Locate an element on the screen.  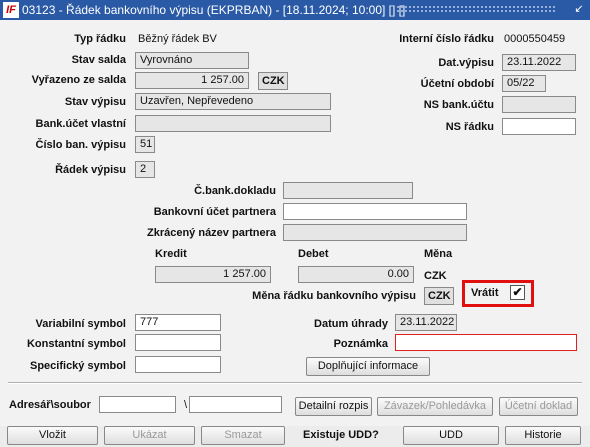
vratit-highlight: Vrátit ✔ is located at coordinates (498, 293).